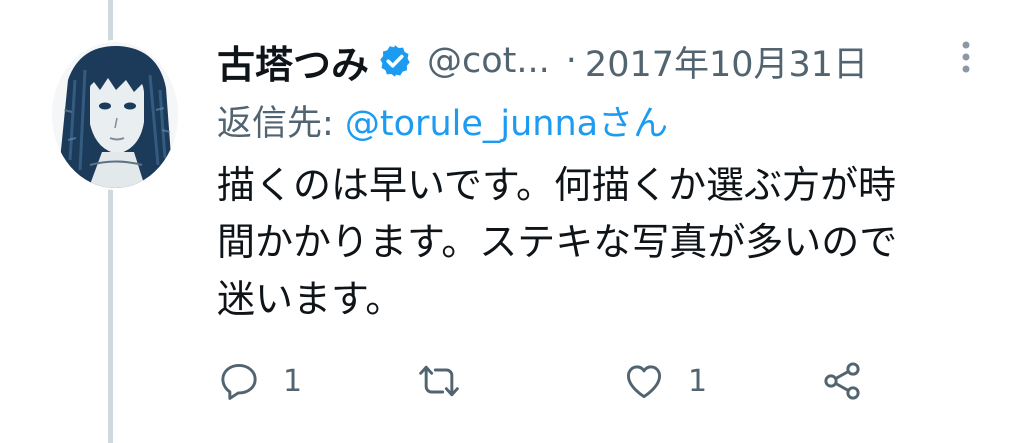  Describe the element at coordinates (664, 381) in the screenshot. I see `like-button: 1` at that location.